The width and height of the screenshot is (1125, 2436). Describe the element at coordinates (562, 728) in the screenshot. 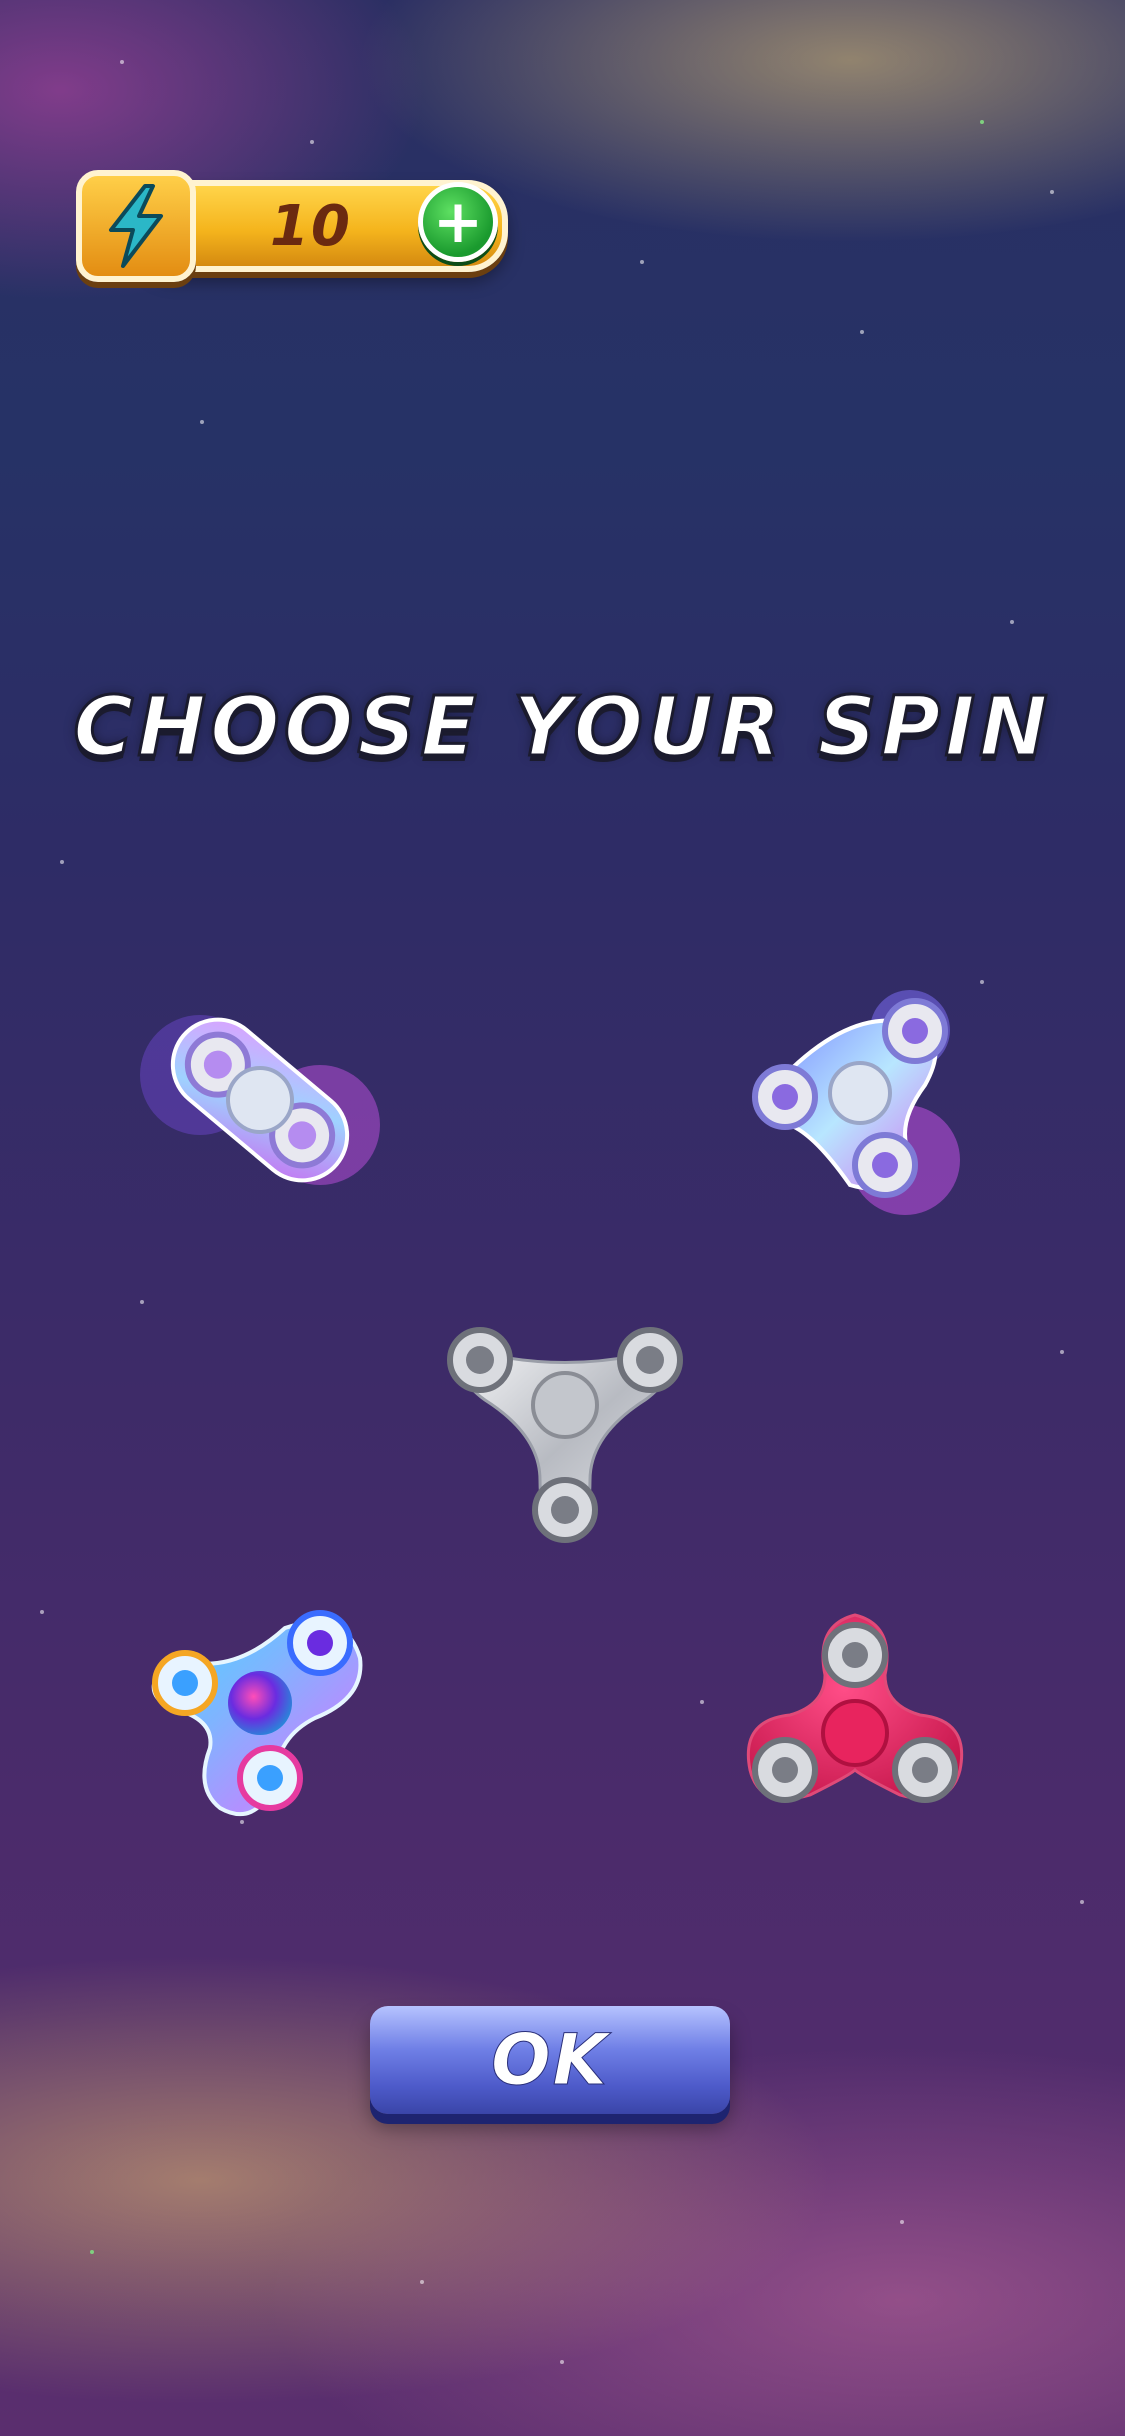

I see `page-title: CHOOSE YOUR SPIN` at that location.